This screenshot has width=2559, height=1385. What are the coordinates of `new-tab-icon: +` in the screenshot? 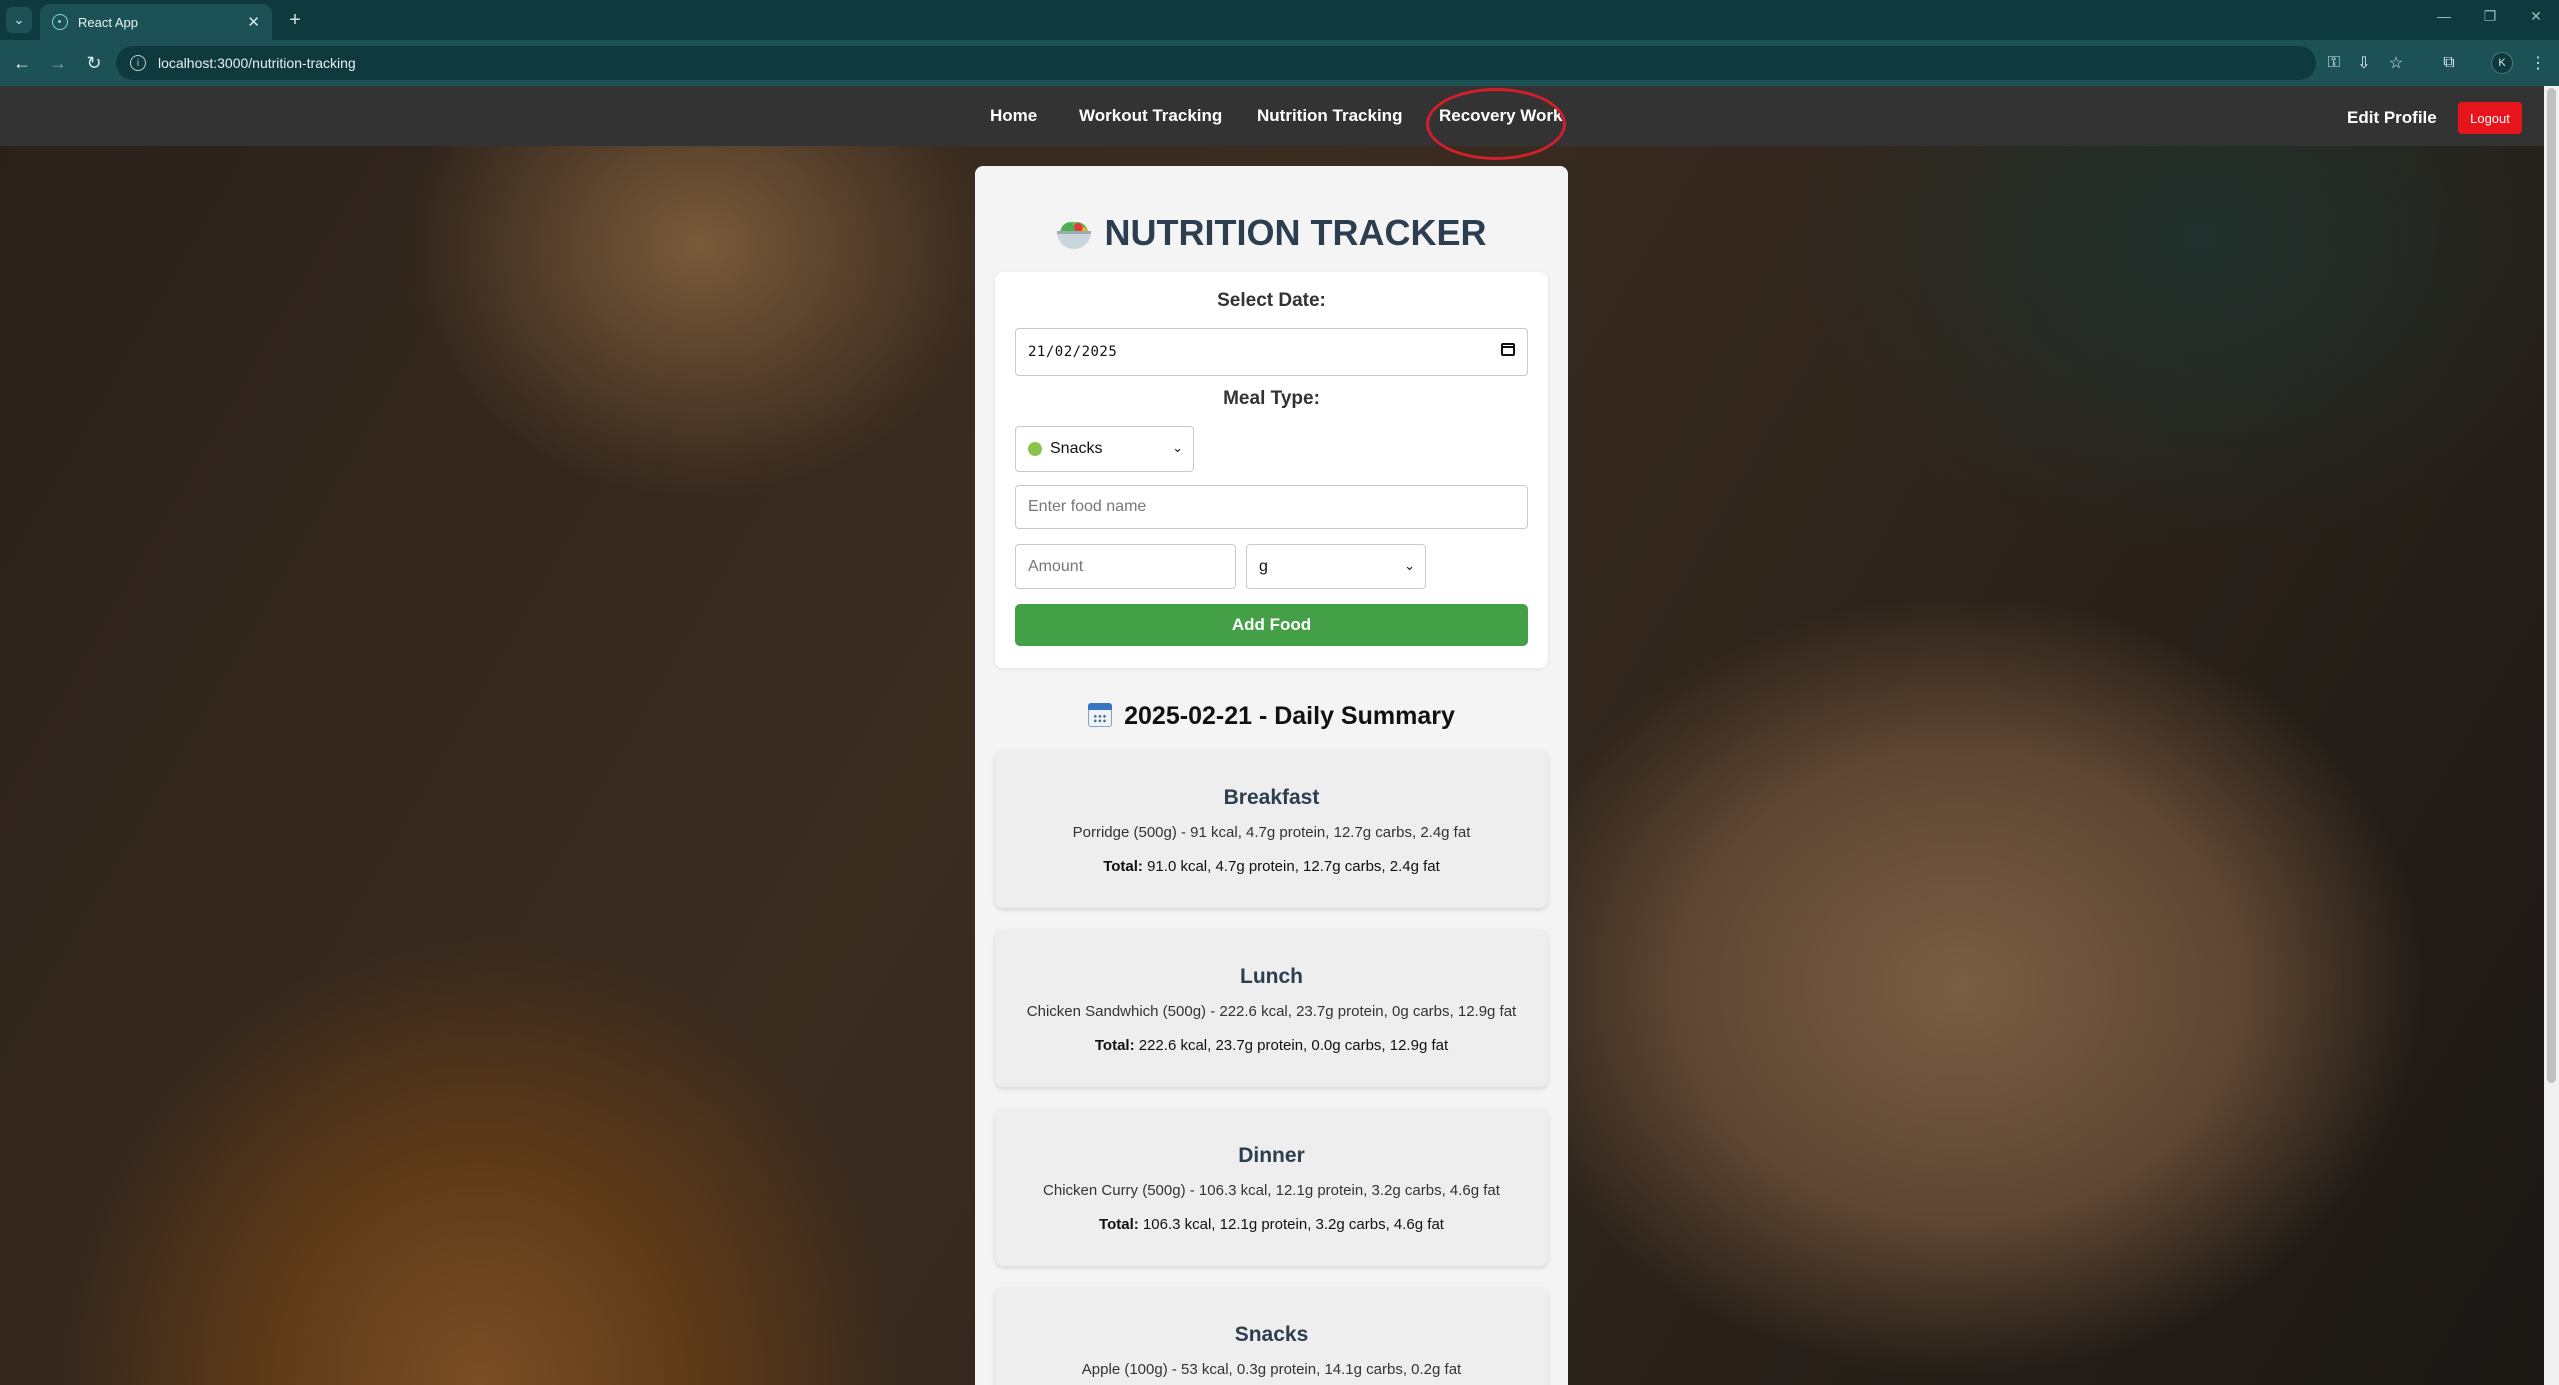 It's located at (295, 20).